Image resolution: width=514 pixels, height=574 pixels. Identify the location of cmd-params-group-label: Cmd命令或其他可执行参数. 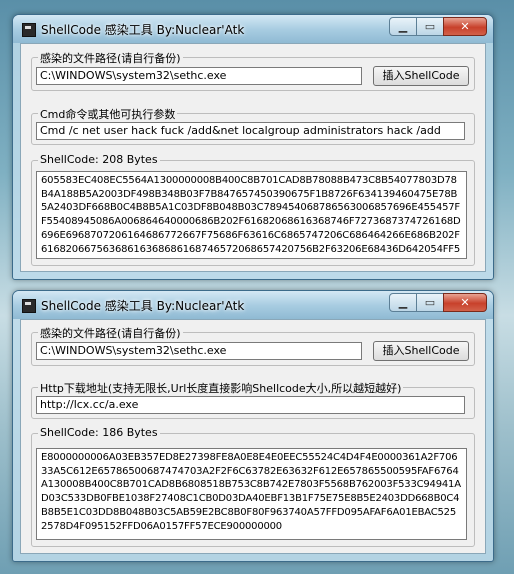
(108, 114).